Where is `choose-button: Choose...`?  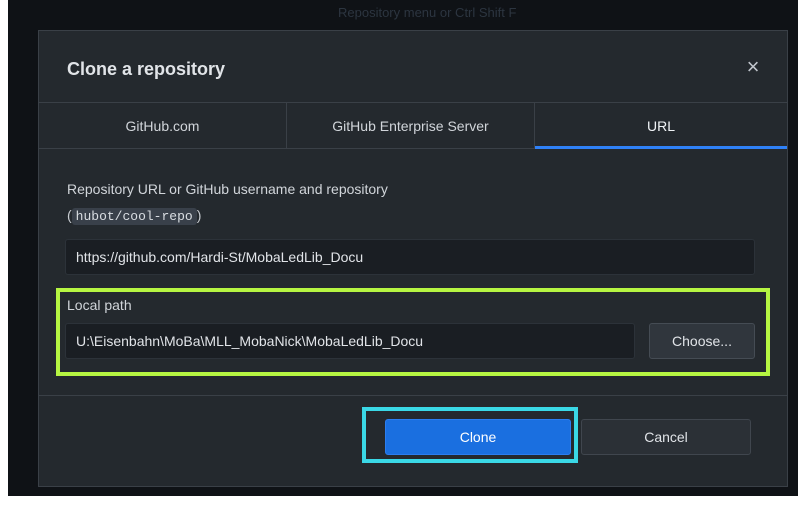 choose-button: Choose... is located at coordinates (702, 341).